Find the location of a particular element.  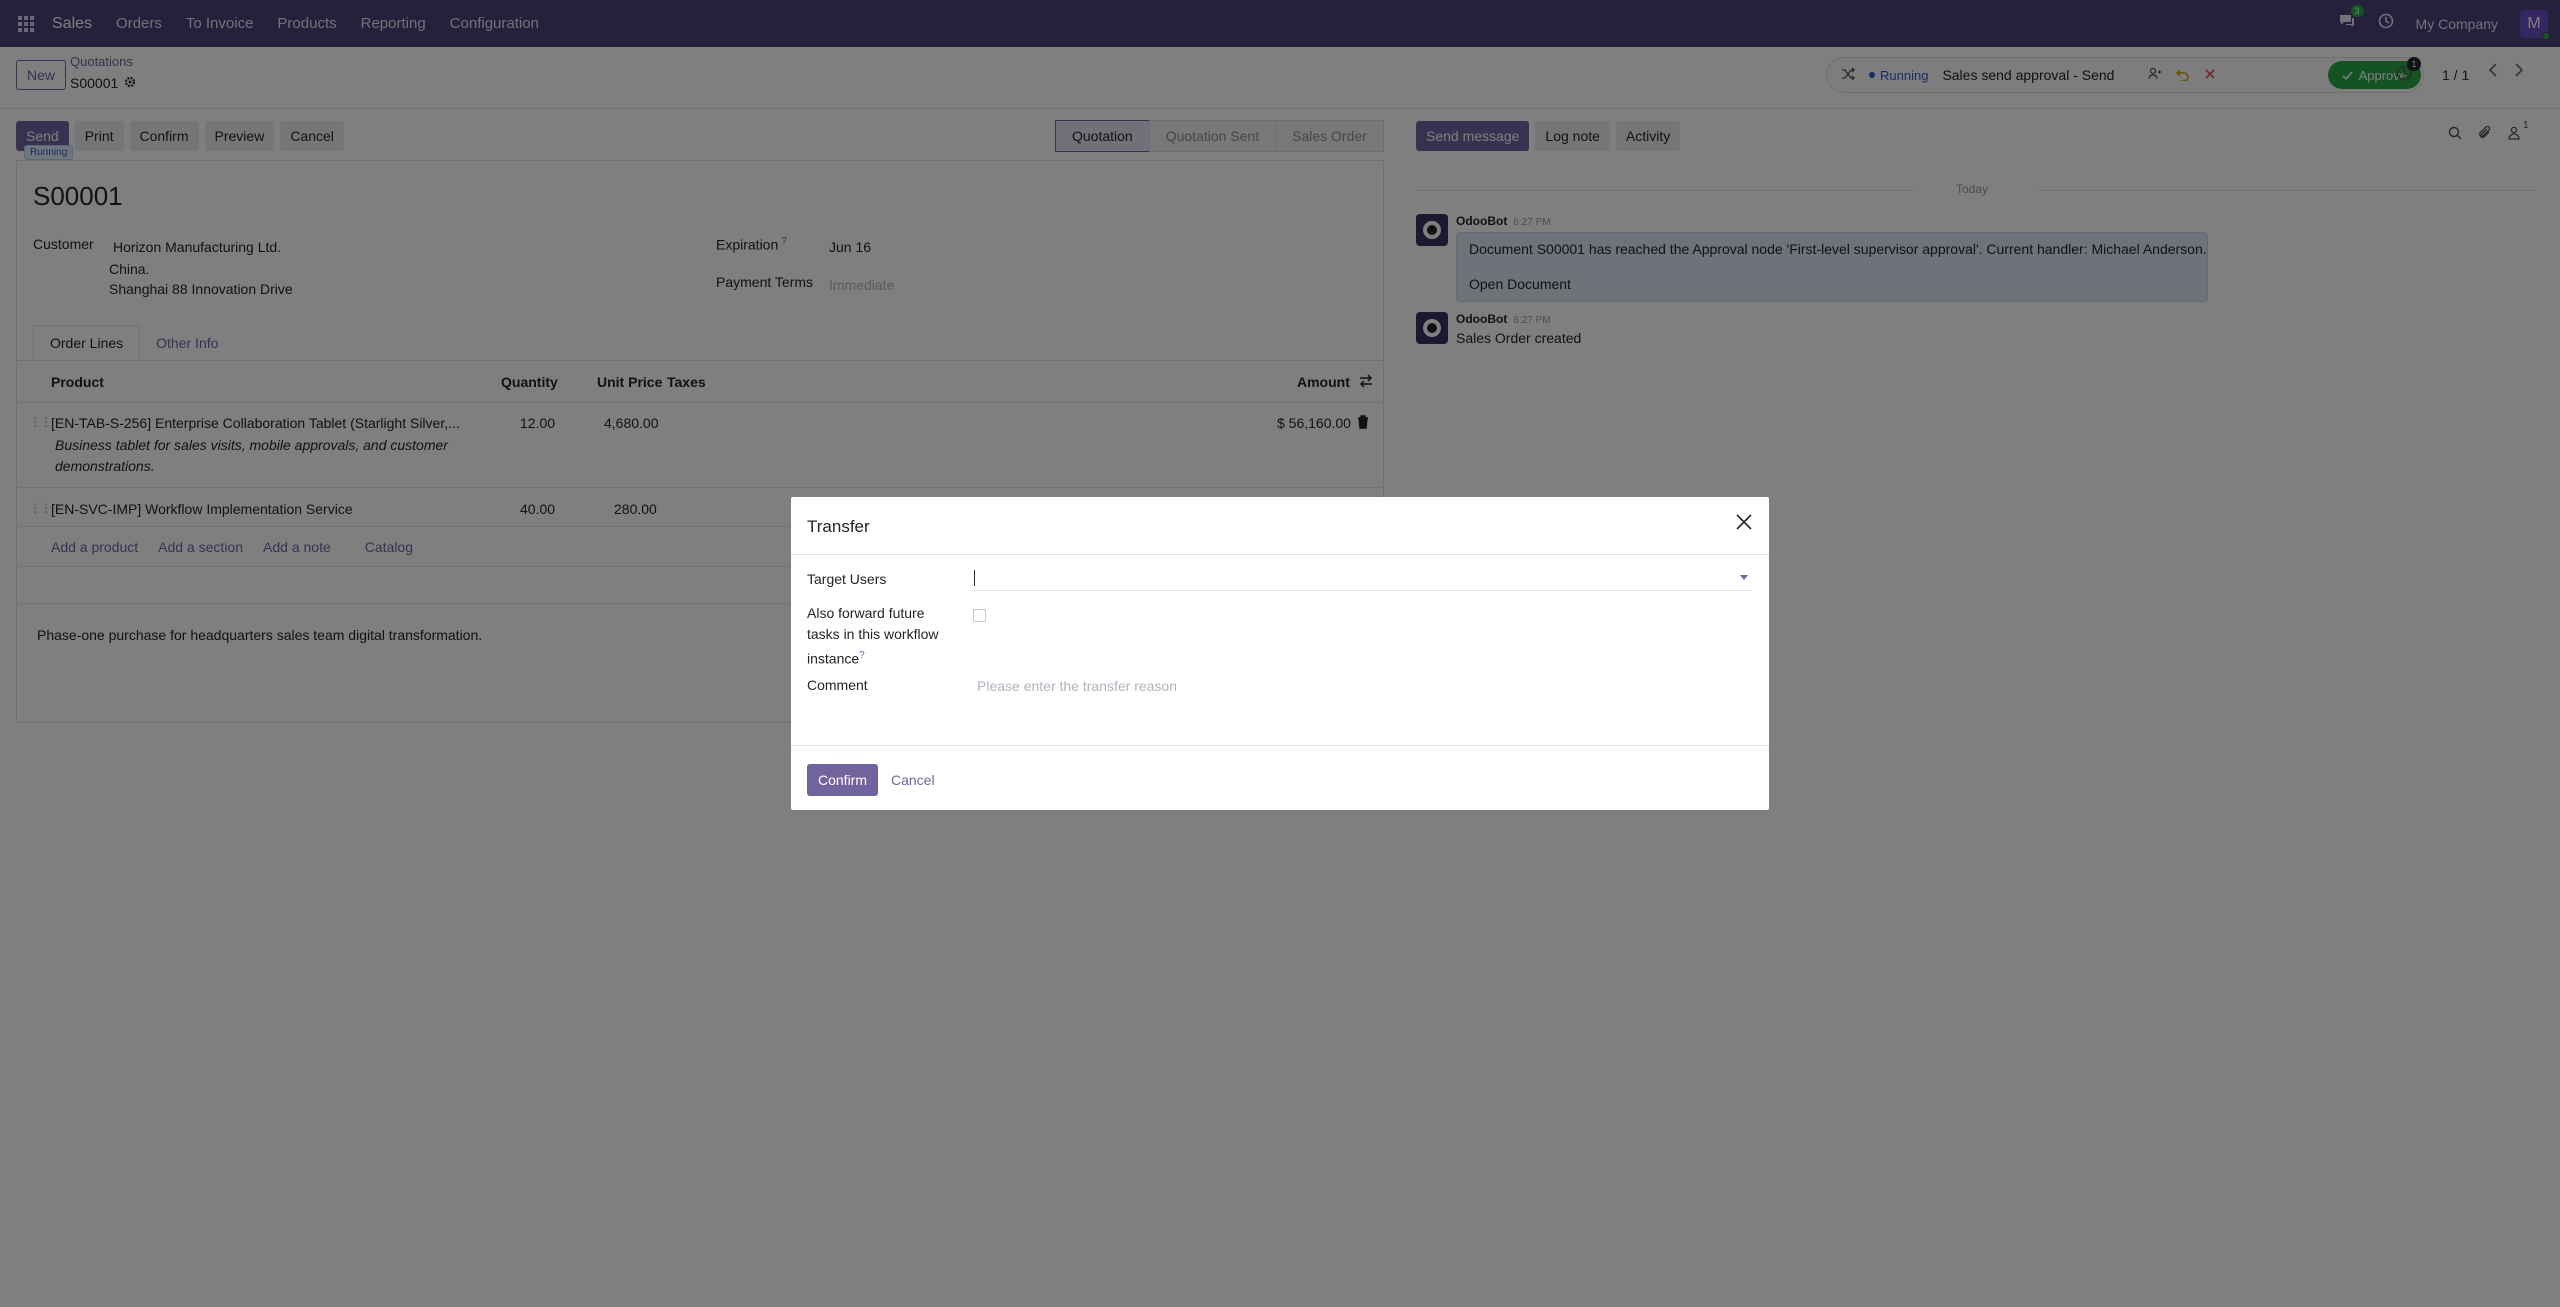

forward-future-checkbox is located at coordinates (979, 615).